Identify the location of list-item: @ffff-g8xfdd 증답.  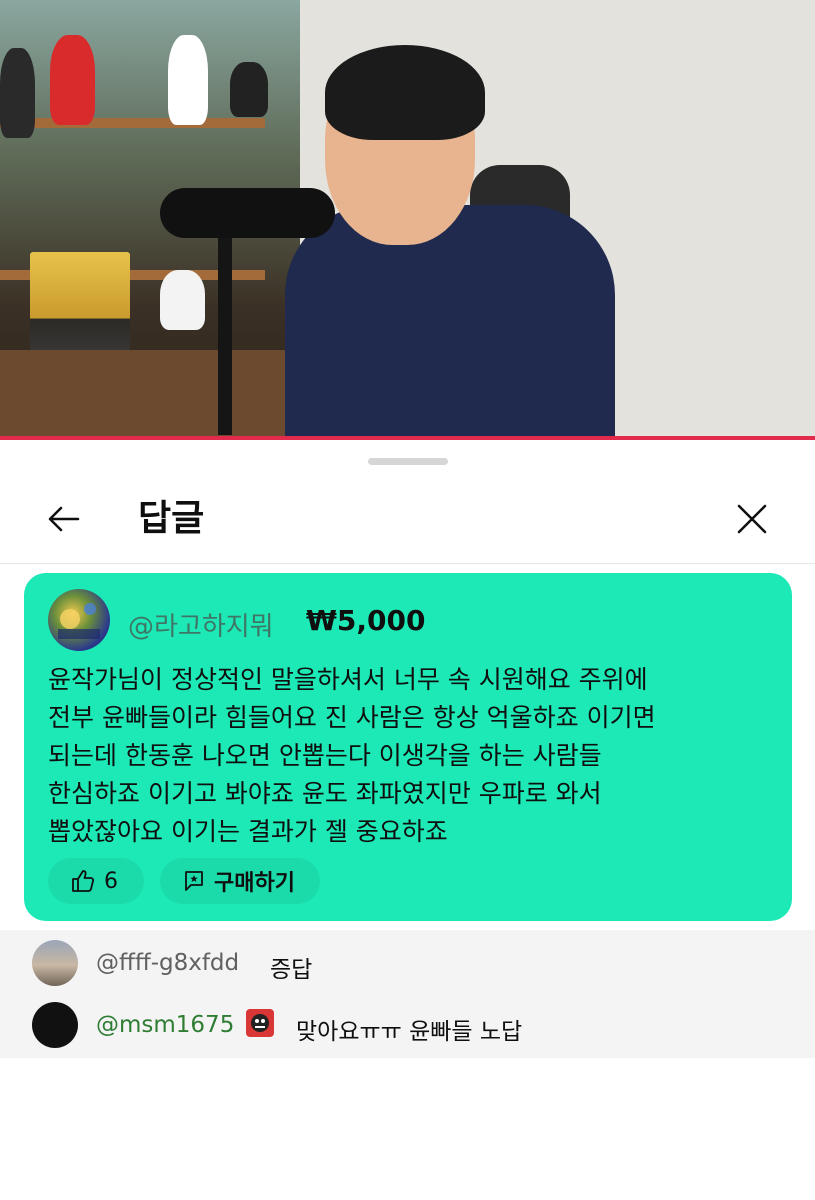
(407, 962).